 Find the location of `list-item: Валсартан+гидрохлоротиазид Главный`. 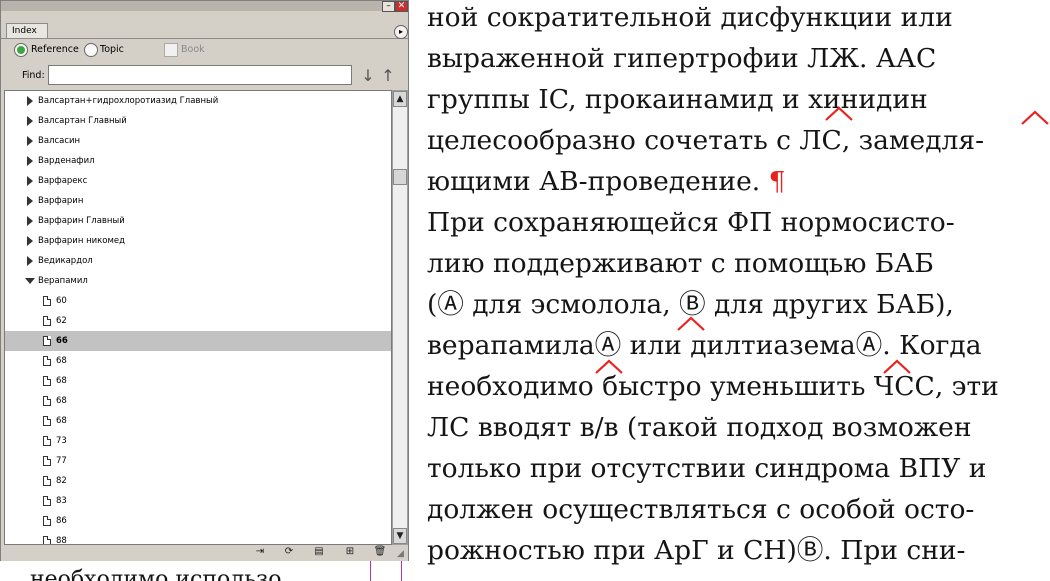

list-item: Валсартан+гидрохлоротиазид Главный is located at coordinates (198, 101).